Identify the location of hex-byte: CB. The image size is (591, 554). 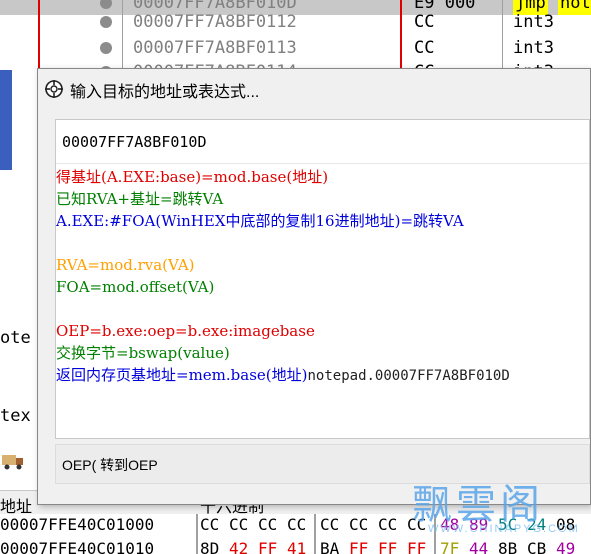
(536, 546).